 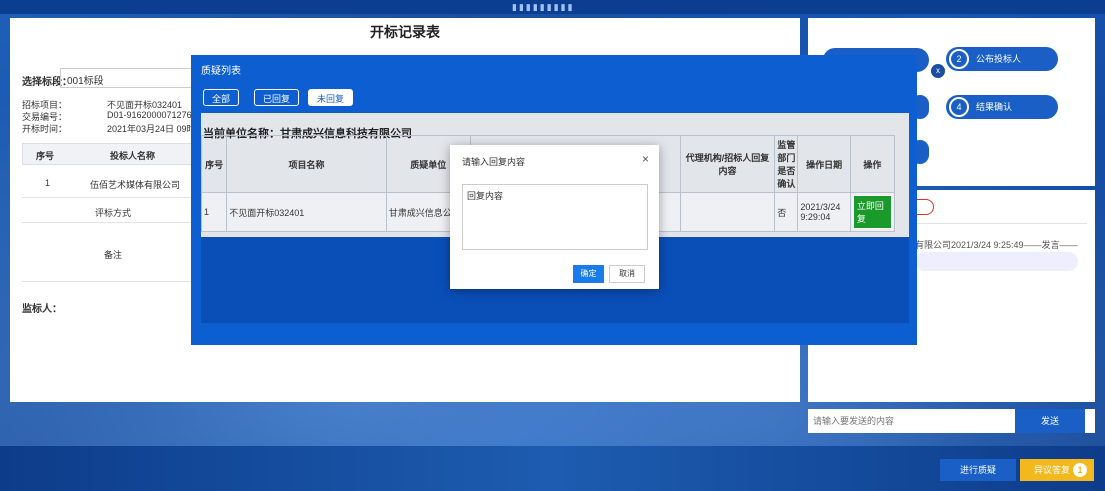 What do you see at coordinates (331, 97) in the screenshot?
I see `tab-unreplied: 未回复` at bounding box center [331, 97].